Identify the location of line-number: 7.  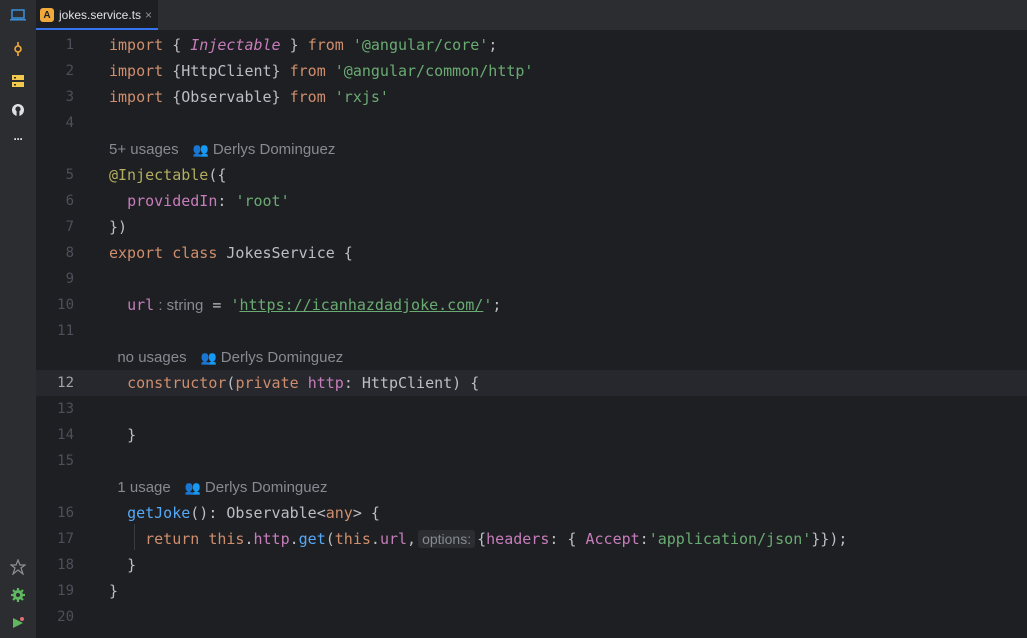
(69, 227).